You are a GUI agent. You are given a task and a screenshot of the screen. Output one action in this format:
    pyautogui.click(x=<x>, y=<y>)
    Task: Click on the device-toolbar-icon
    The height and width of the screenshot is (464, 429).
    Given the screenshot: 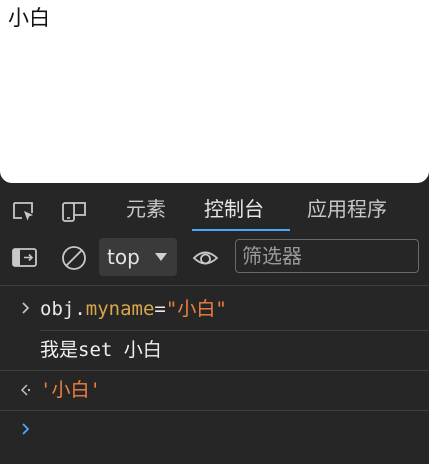 What is the action you would take?
    pyautogui.click(x=73, y=212)
    